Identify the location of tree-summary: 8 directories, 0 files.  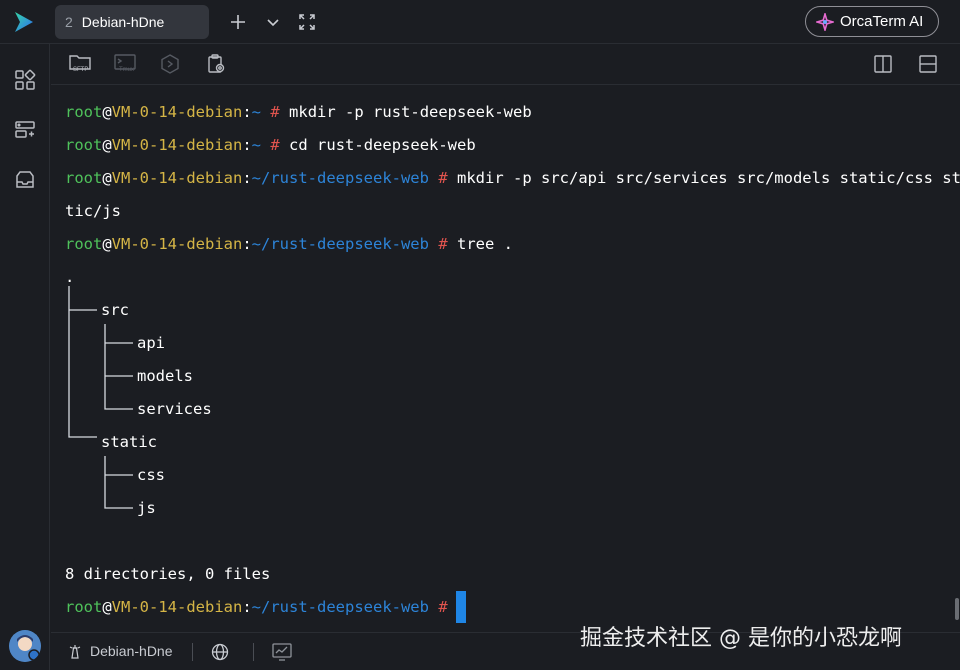
(168, 574).